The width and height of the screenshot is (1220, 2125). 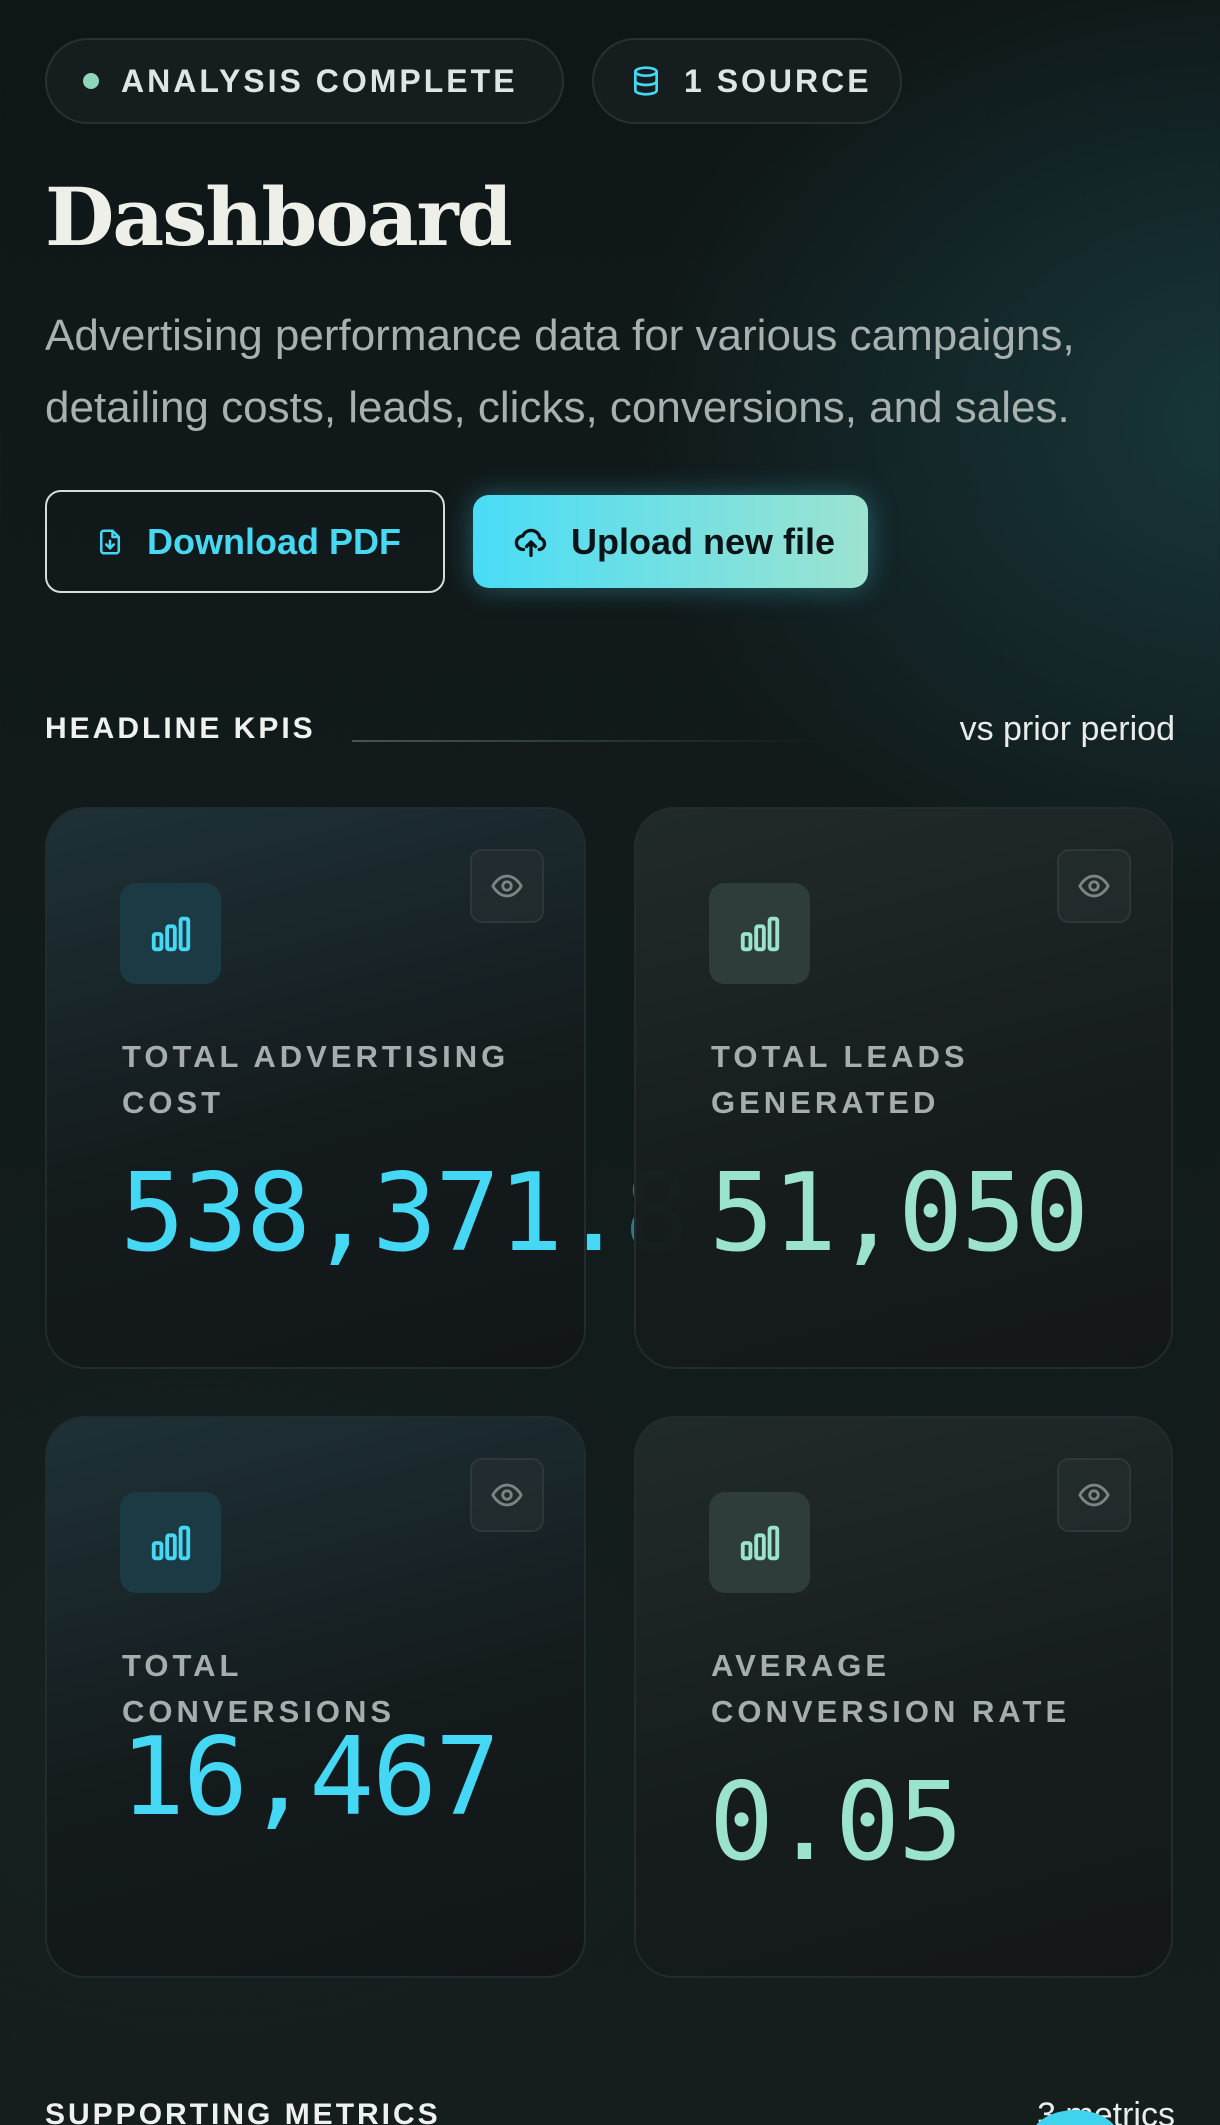 What do you see at coordinates (1067, 729) in the screenshot?
I see `headline-kpis-note: vs prior period` at bounding box center [1067, 729].